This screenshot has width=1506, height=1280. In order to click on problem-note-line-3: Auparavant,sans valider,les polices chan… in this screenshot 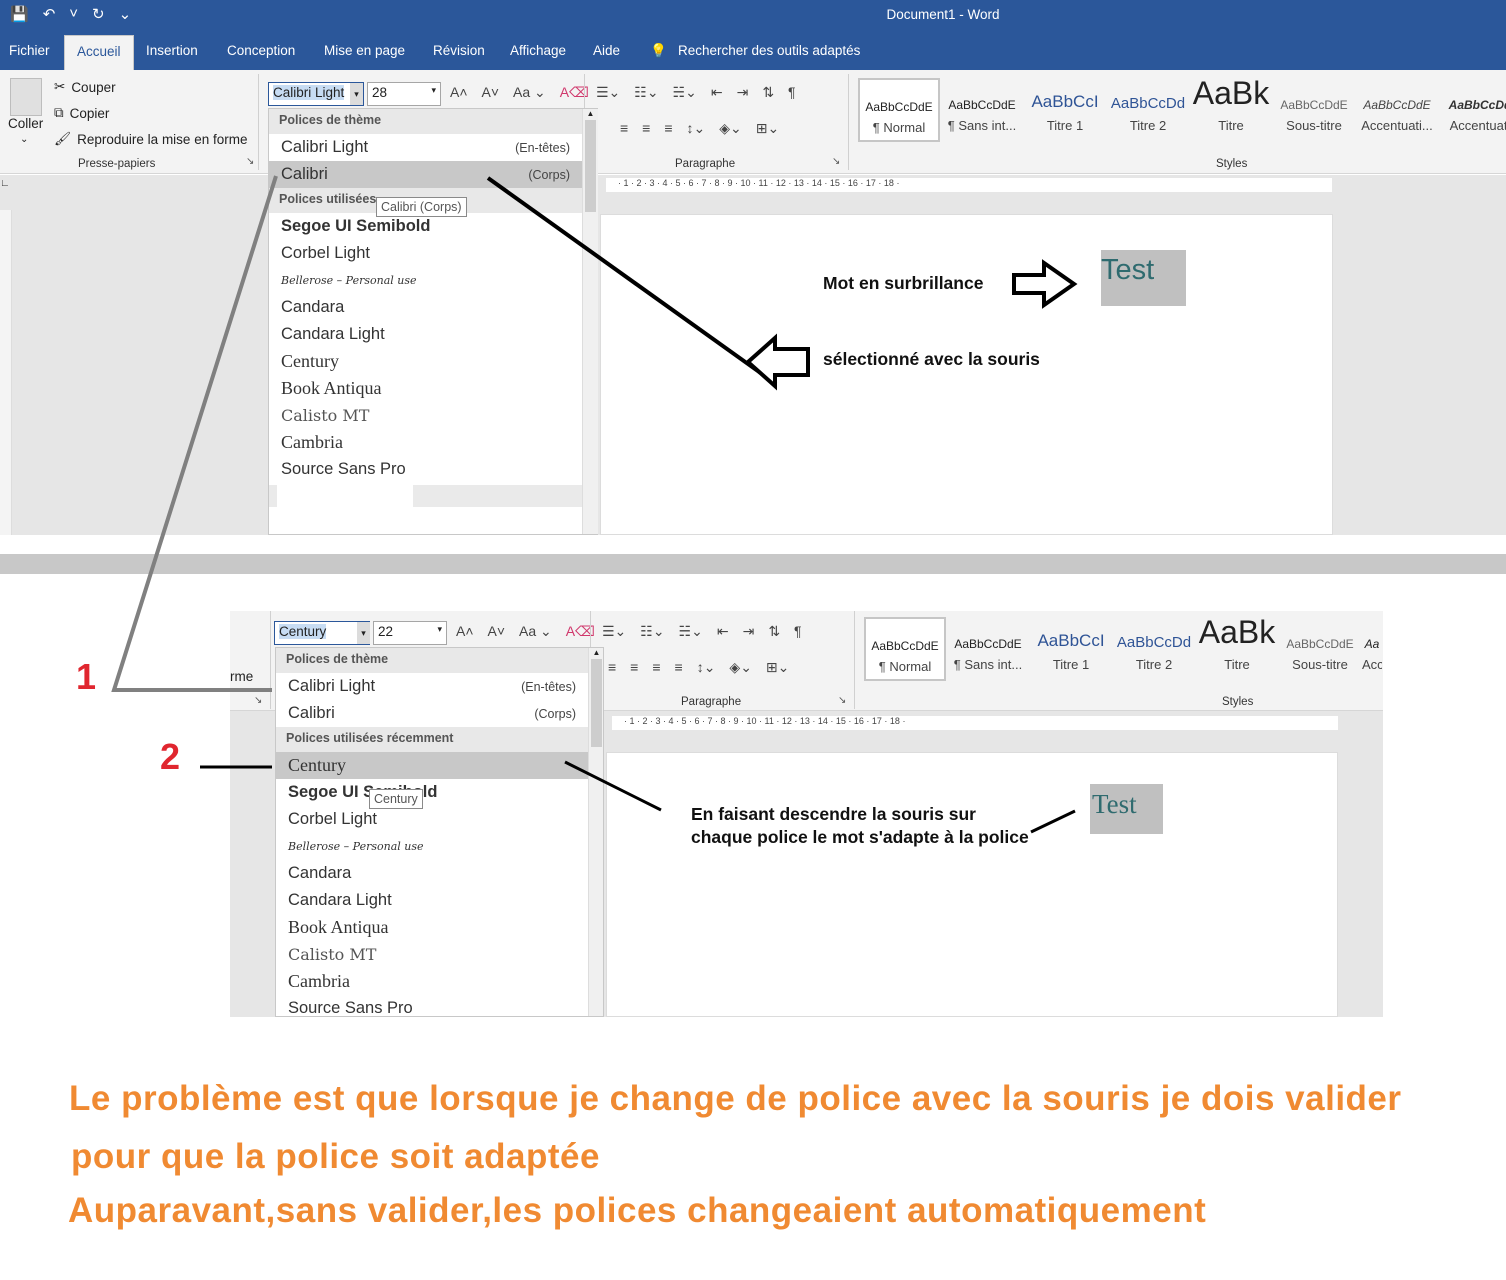, I will do `click(637, 1210)`.